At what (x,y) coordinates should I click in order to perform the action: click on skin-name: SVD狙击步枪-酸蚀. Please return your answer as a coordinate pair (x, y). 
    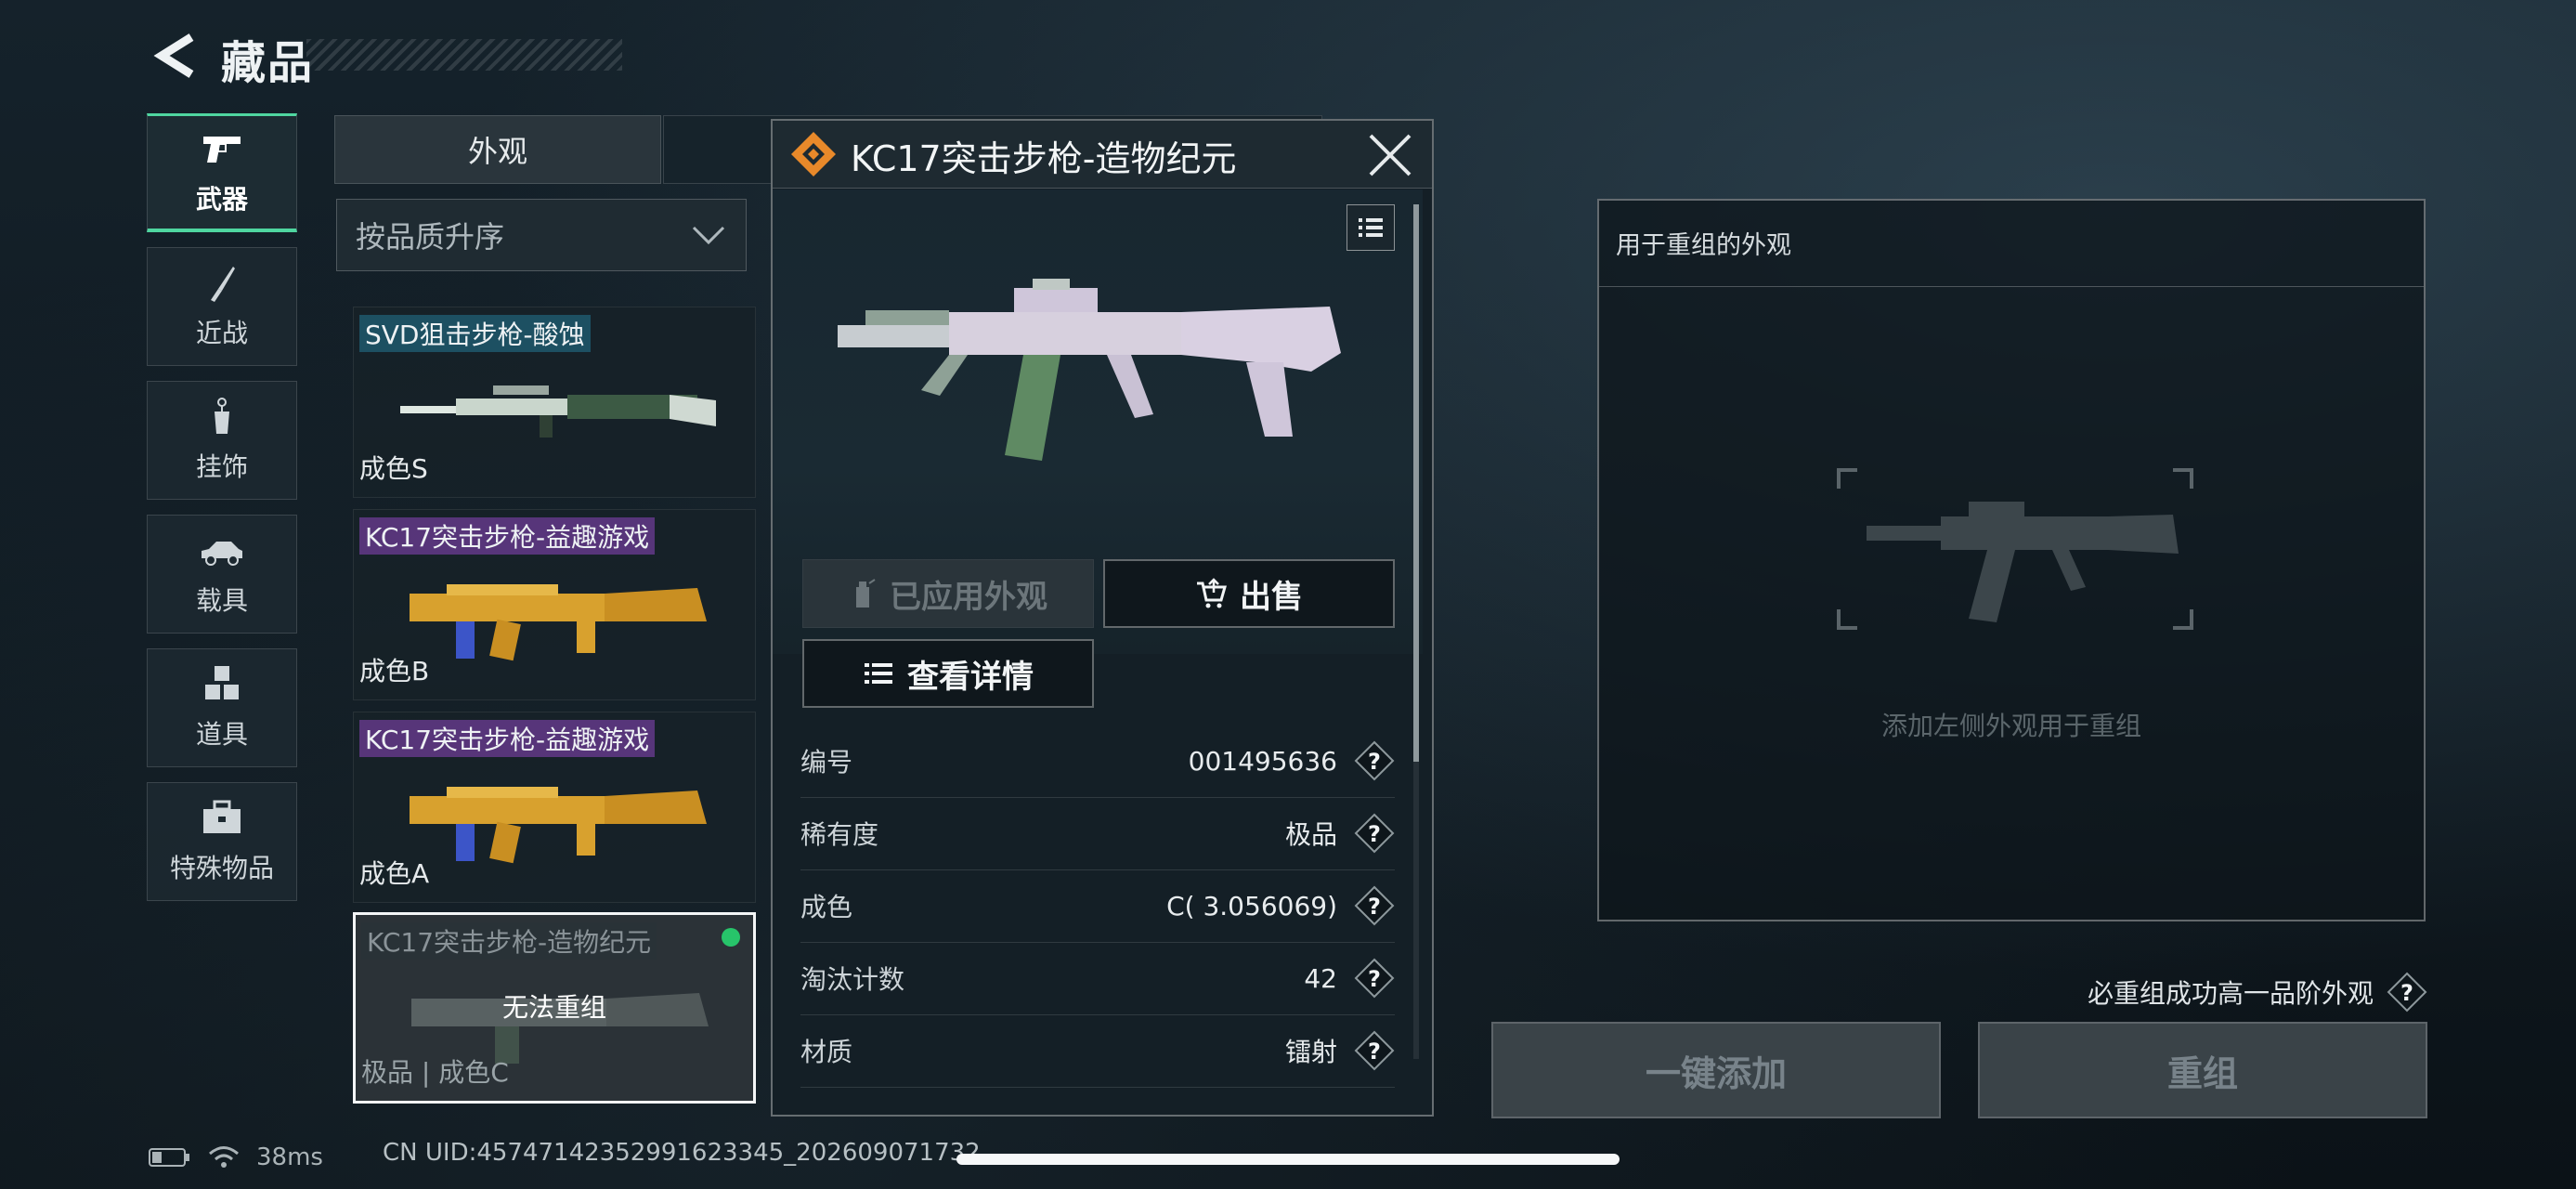
    Looking at the image, I should click on (475, 333).